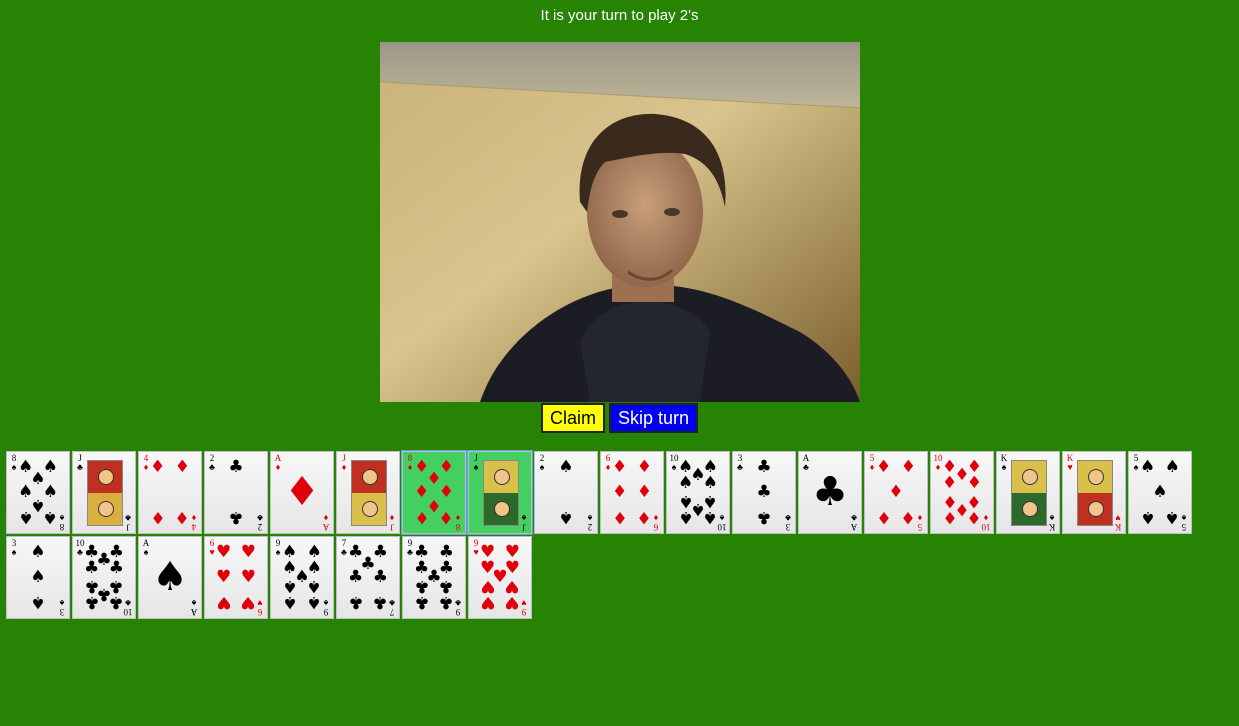  I want to click on card-2-of-spades: 2 ♠ 2 ♠ ♠ ♠, so click(566, 492).